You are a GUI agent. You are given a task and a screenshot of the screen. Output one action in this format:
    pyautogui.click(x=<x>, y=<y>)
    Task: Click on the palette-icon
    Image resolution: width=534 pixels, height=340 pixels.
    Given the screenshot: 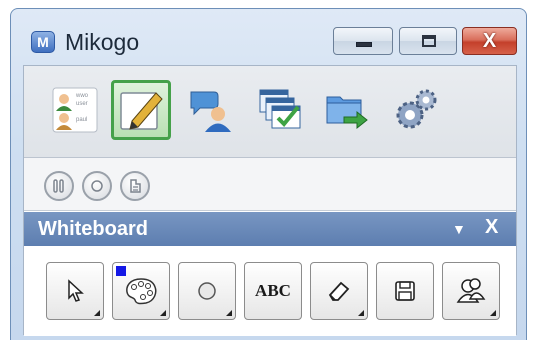 What is the action you would take?
    pyautogui.click(x=141, y=291)
    